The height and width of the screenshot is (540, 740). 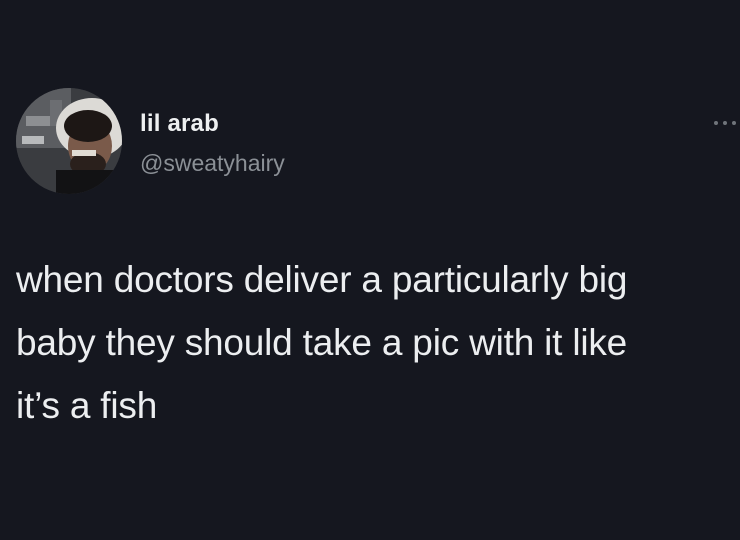 I want to click on user-handle: @sweatyhairy, so click(x=212, y=163).